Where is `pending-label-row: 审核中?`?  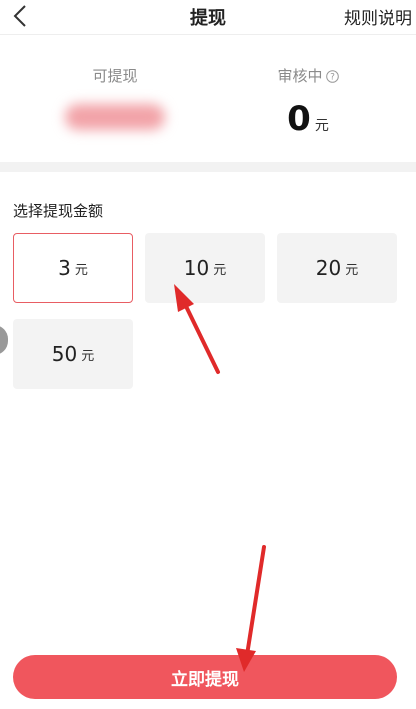 pending-label-row: 审核中? is located at coordinates (308, 76).